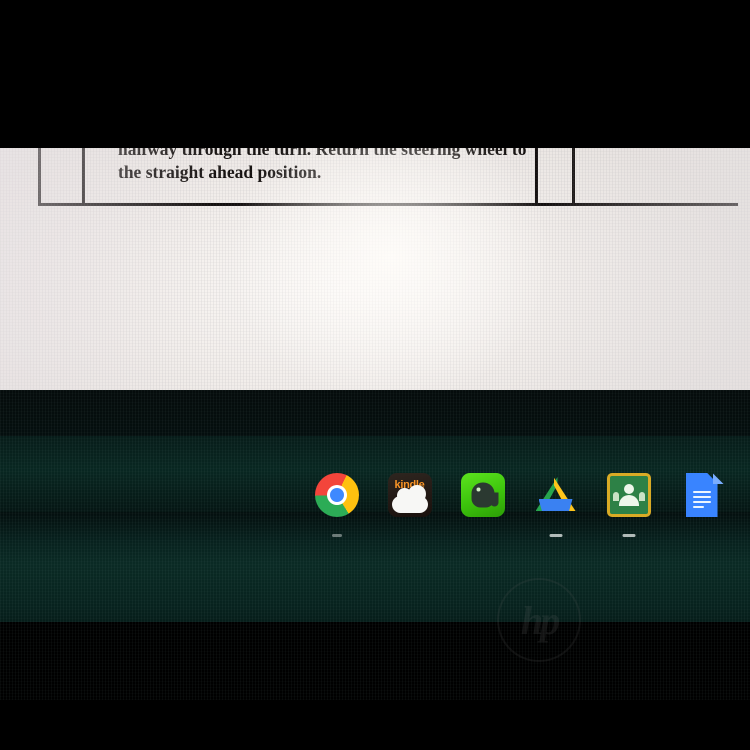 This screenshot has width=750, height=750. Describe the element at coordinates (628, 535) in the screenshot. I see `classroom-running-indicator` at that location.